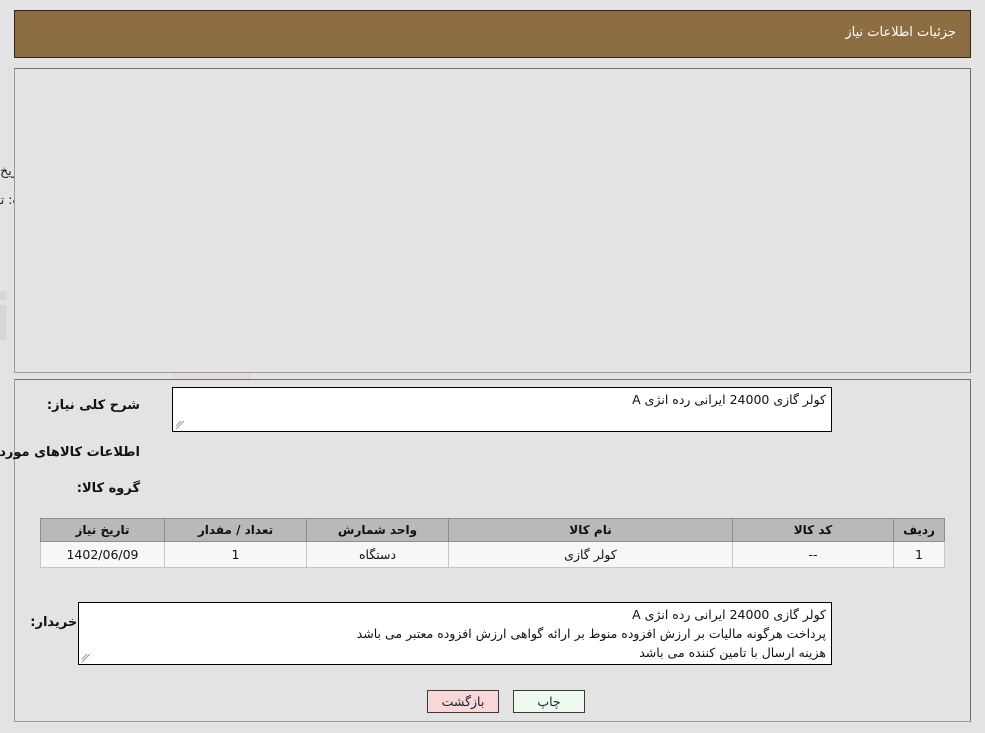  What do you see at coordinates (108, 488) in the screenshot?
I see `goods-group-label: گروه کالا:` at bounding box center [108, 488].